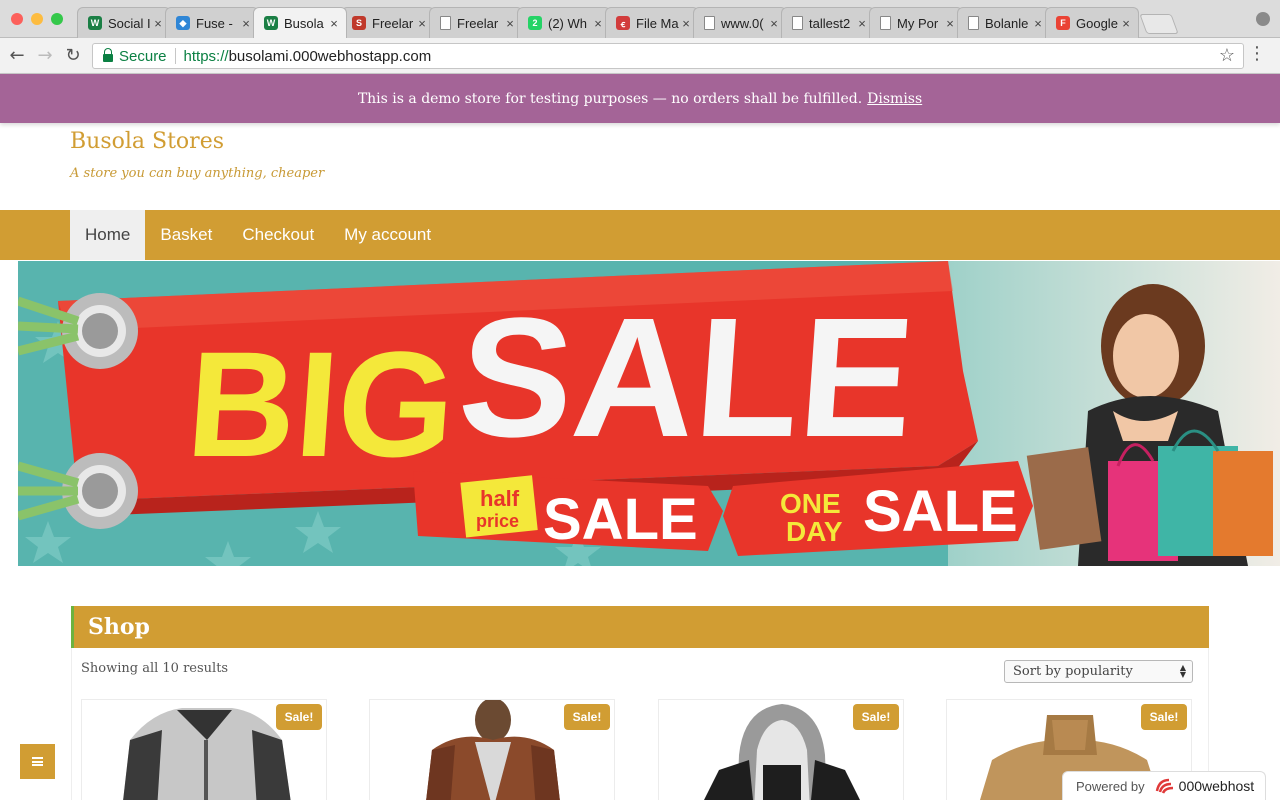 The image size is (1280, 800). Describe the element at coordinates (814, 531) in the screenshot. I see `banner-day-text: DAY` at that location.